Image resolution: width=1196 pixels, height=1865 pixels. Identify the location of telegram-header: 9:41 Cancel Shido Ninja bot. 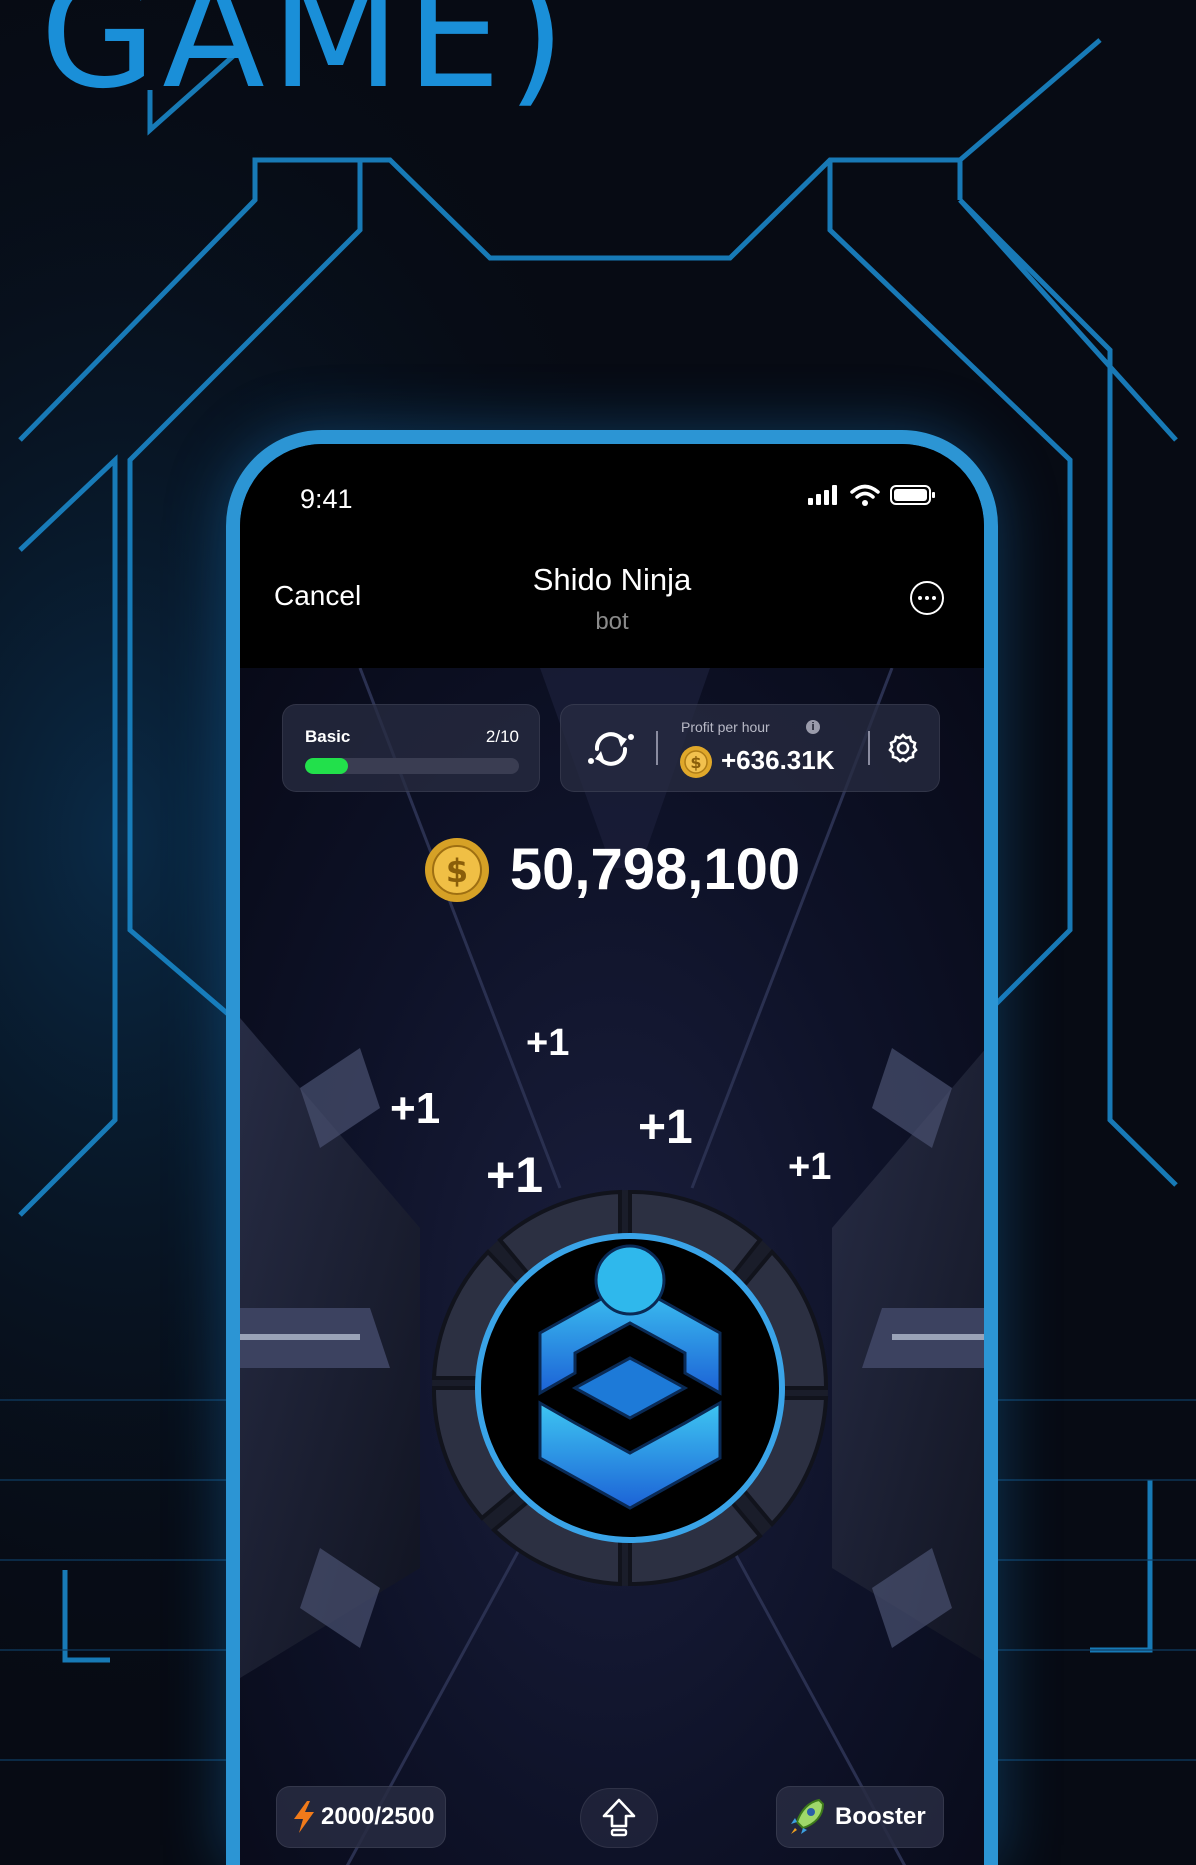
(612, 556).